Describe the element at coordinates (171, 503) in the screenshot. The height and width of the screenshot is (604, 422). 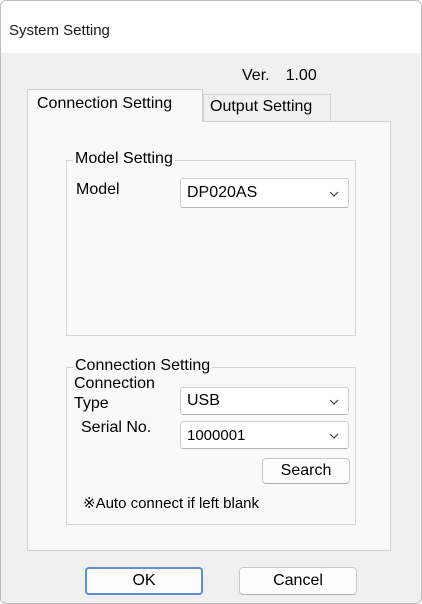
I see `auto-connect-note: ※Auto connect if left blank` at that location.